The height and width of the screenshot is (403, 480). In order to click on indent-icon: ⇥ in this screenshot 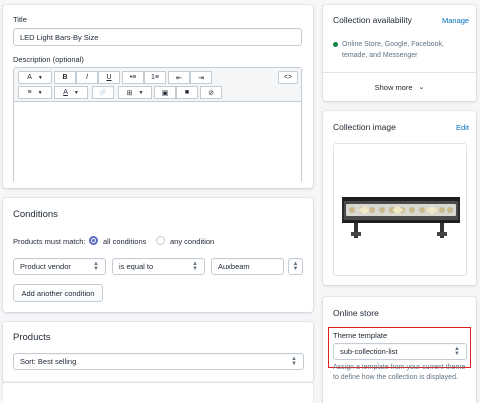, I will do `click(201, 78)`.